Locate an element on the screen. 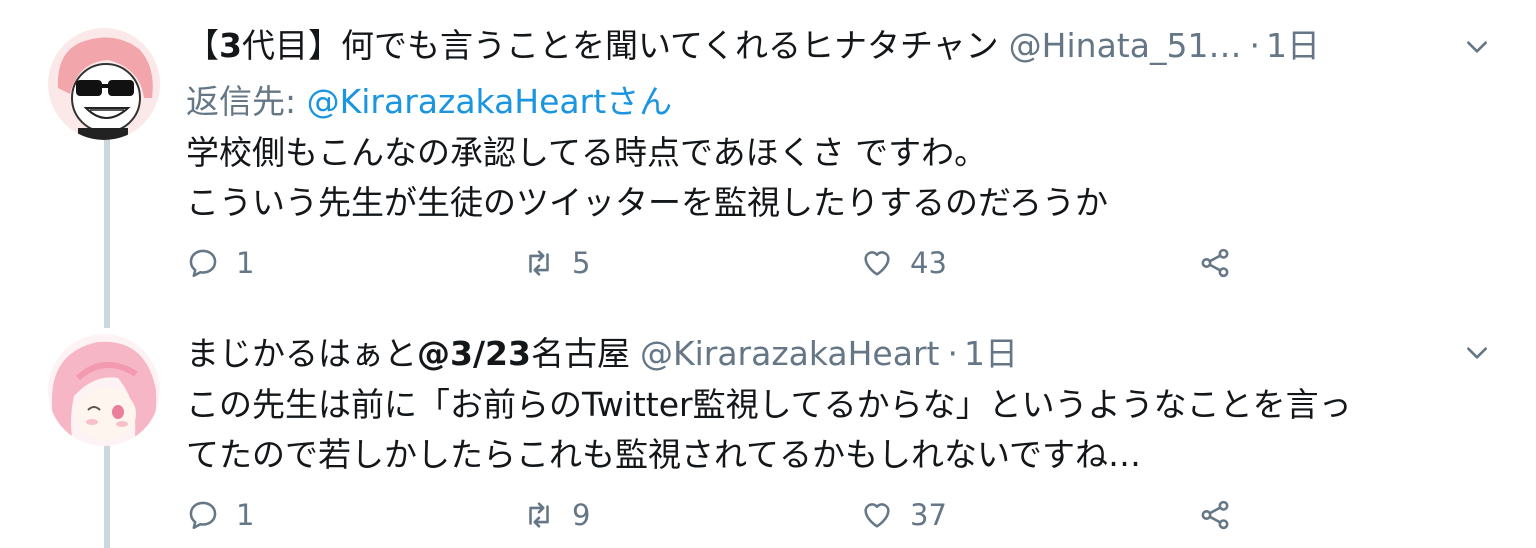 The height and width of the screenshot is (548, 1536). user-handle: @KirarazakaHeart is located at coordinates (790, 354).